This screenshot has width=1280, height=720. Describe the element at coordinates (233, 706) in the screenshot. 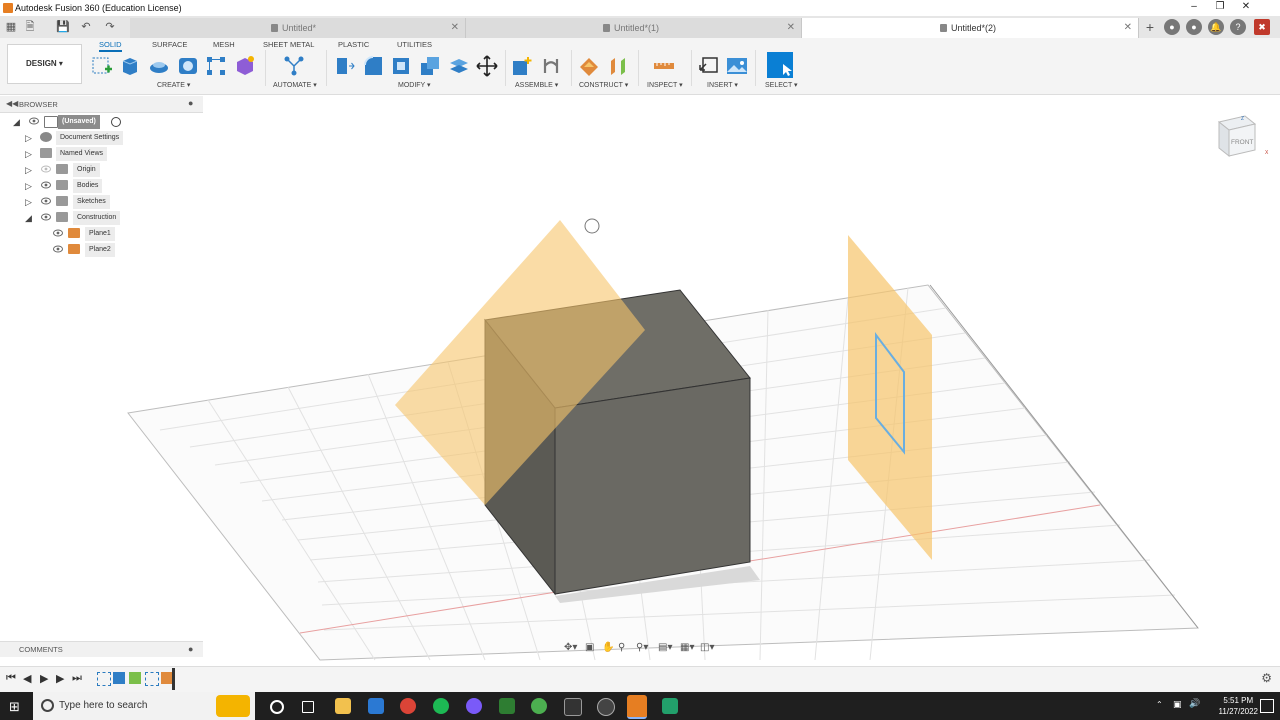

I see `search-highlight-icon` at that location.